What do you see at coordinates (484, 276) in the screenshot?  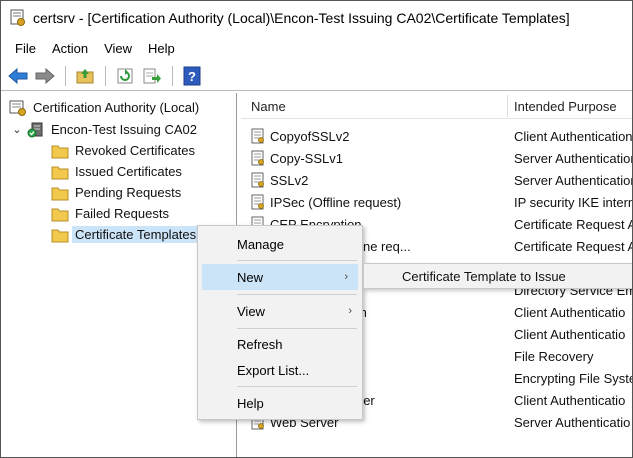 I see `submenu-item-certificate-template-to-issue: Certificate Template to Issue` at bounding box center [484, 276].